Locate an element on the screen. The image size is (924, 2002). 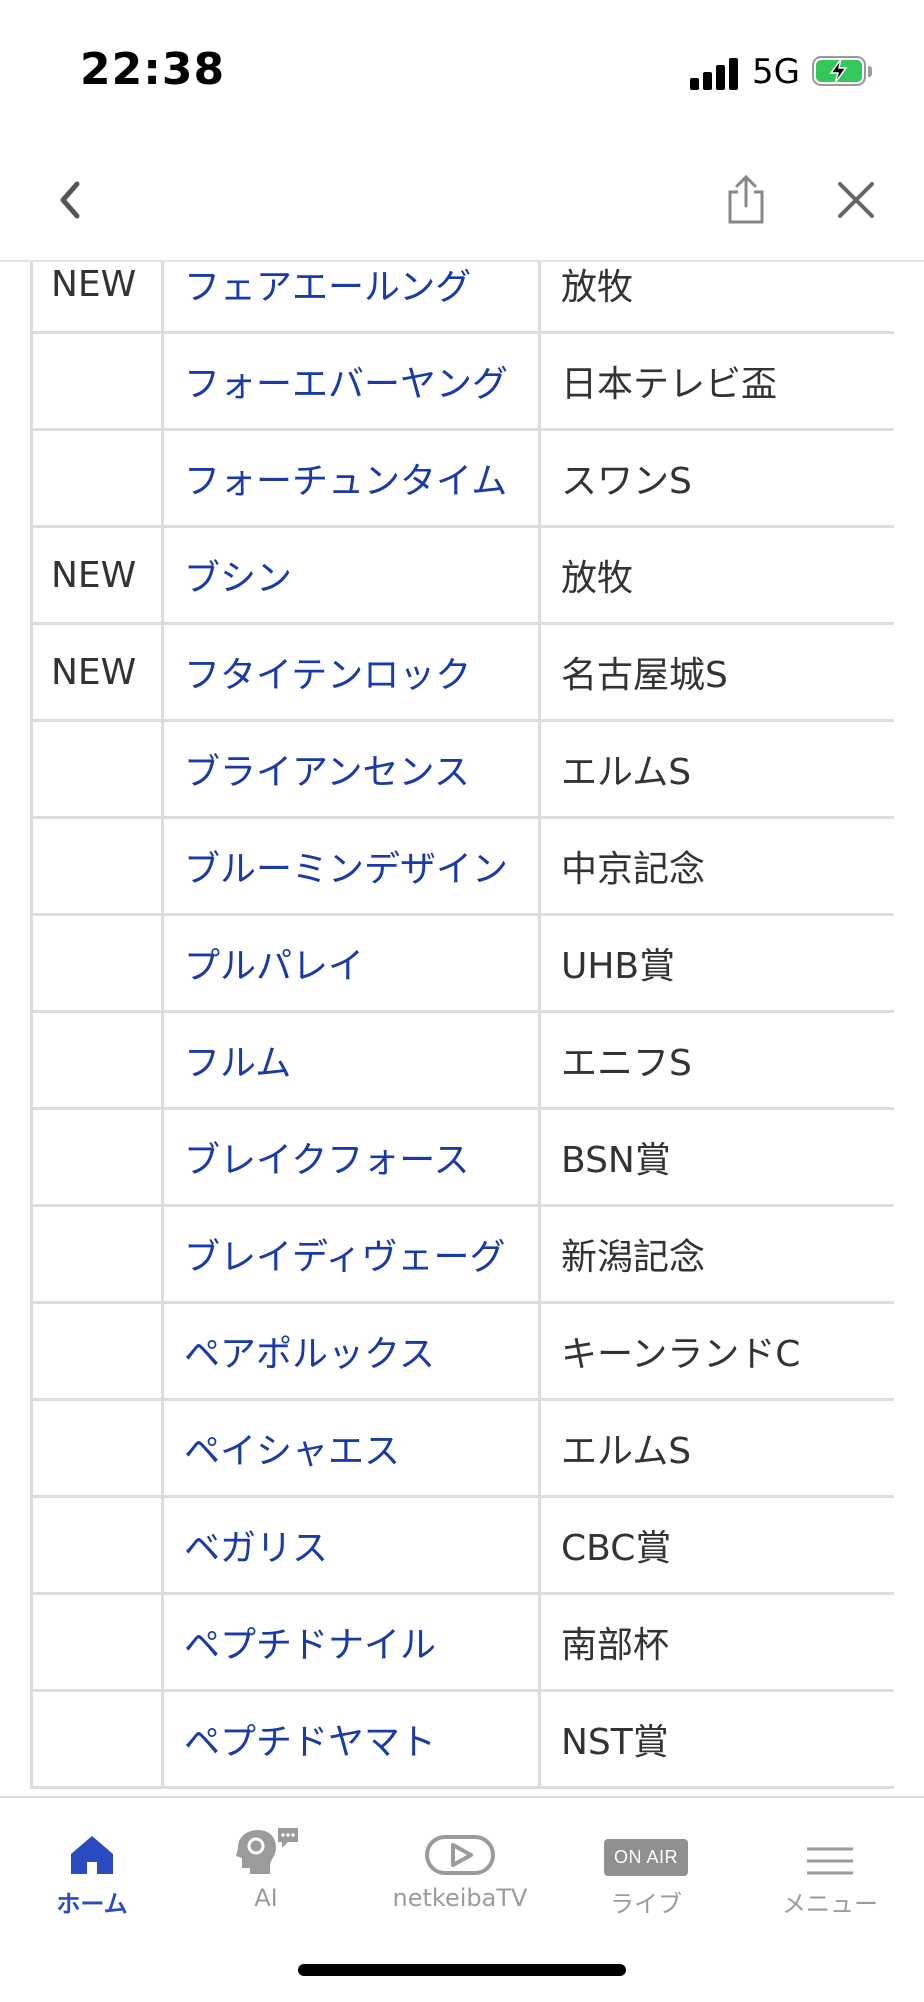
status-bar: 22:38 5G is located at coordinates (462, 70).